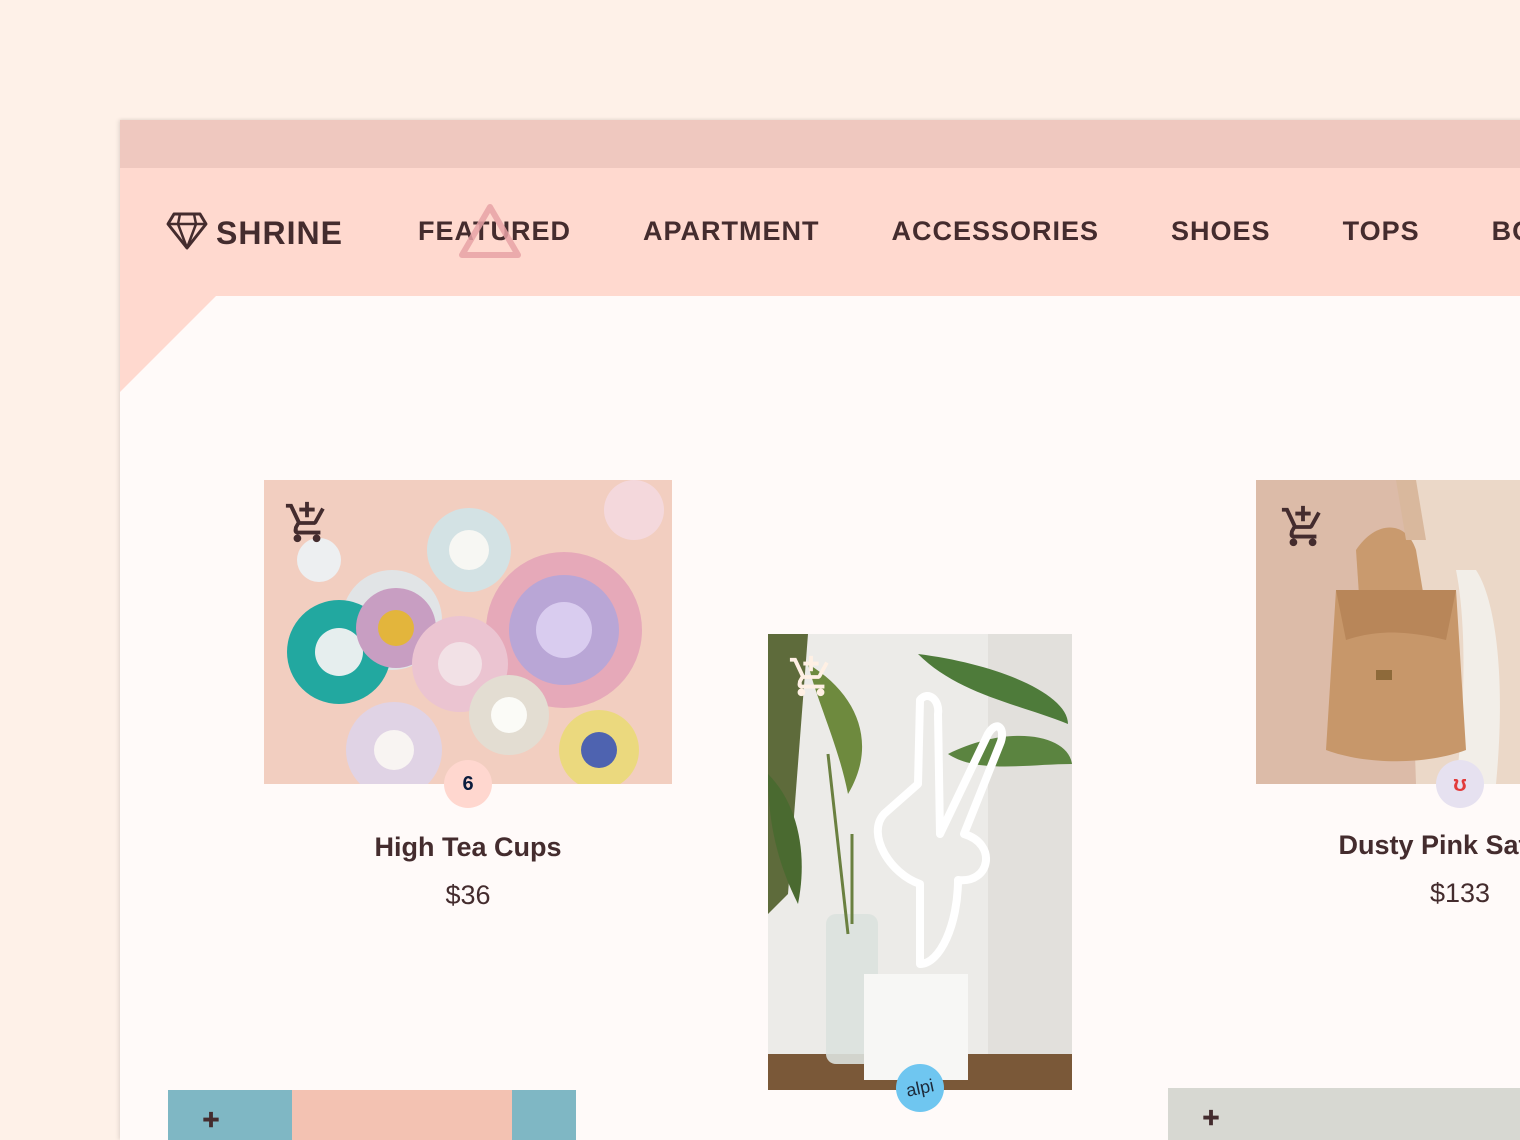 The image size is (1520, 1140). What do you see at coordinates (1388, 710) in the screenshot?
I see `product-card-dusty-pink-satchel: ʊ Dusty Pink Satchel $133` at bounding box center [1388, 710].